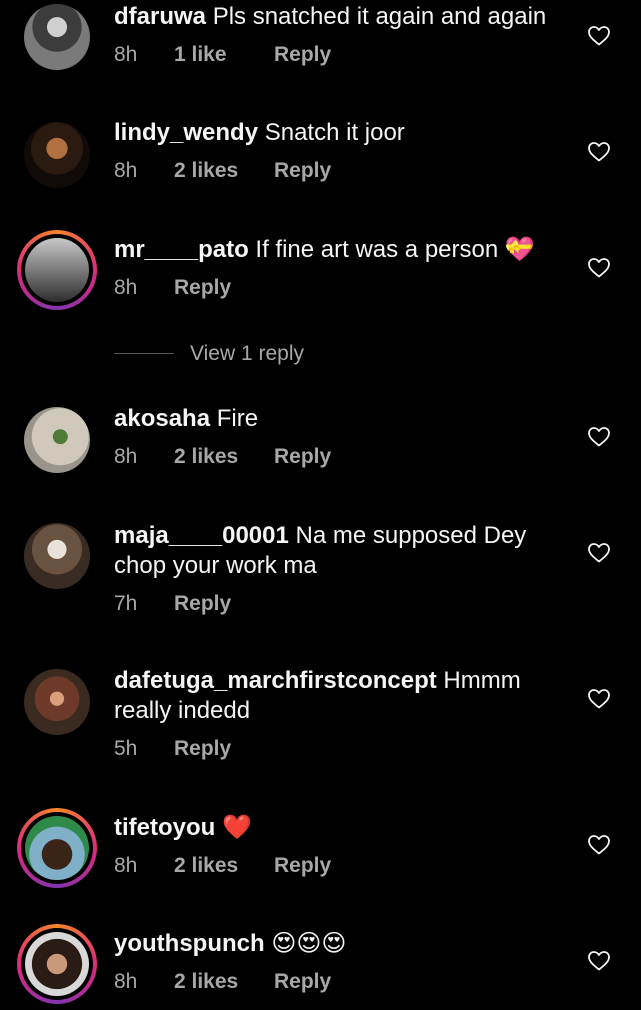 Image resolution: width=641 pixels, height=1010 pixels. Describe the element at coordinates (519, 249) in the screenshot. I see `gift-heart-emoji: 💝` at that location.